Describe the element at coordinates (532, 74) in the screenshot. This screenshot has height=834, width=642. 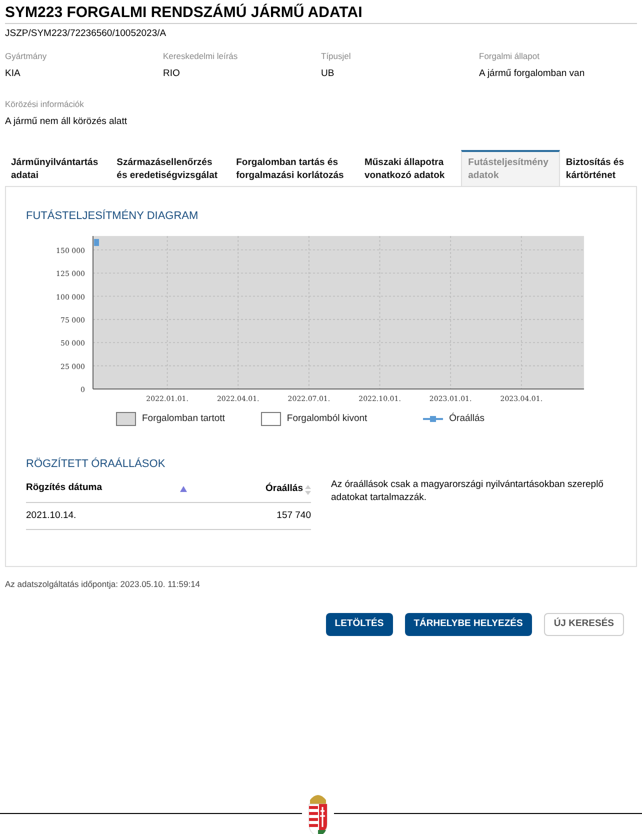
I see `field-value: A jármű forgalomban van` at that location.